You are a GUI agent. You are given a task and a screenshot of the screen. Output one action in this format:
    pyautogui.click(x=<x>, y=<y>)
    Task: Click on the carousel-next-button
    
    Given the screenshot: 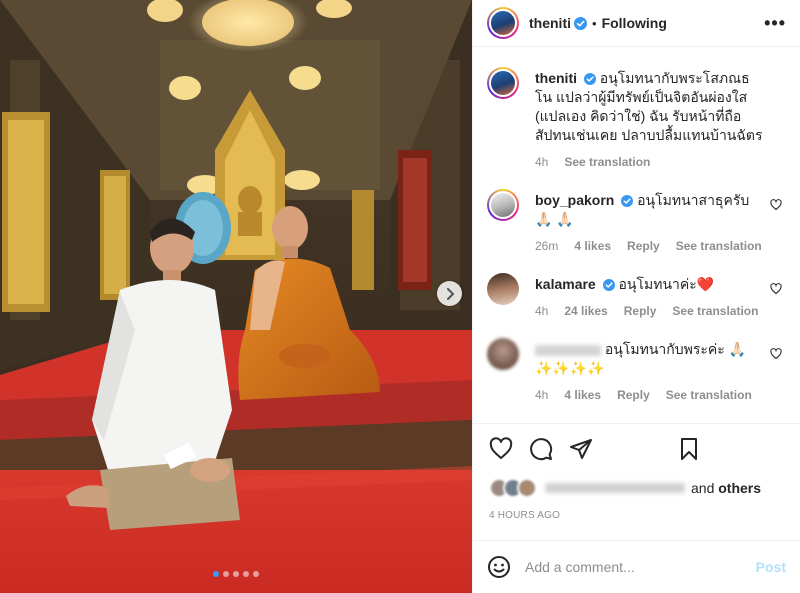 What is the action you would take?
    pyautogui.click(x=449, y=293)
    